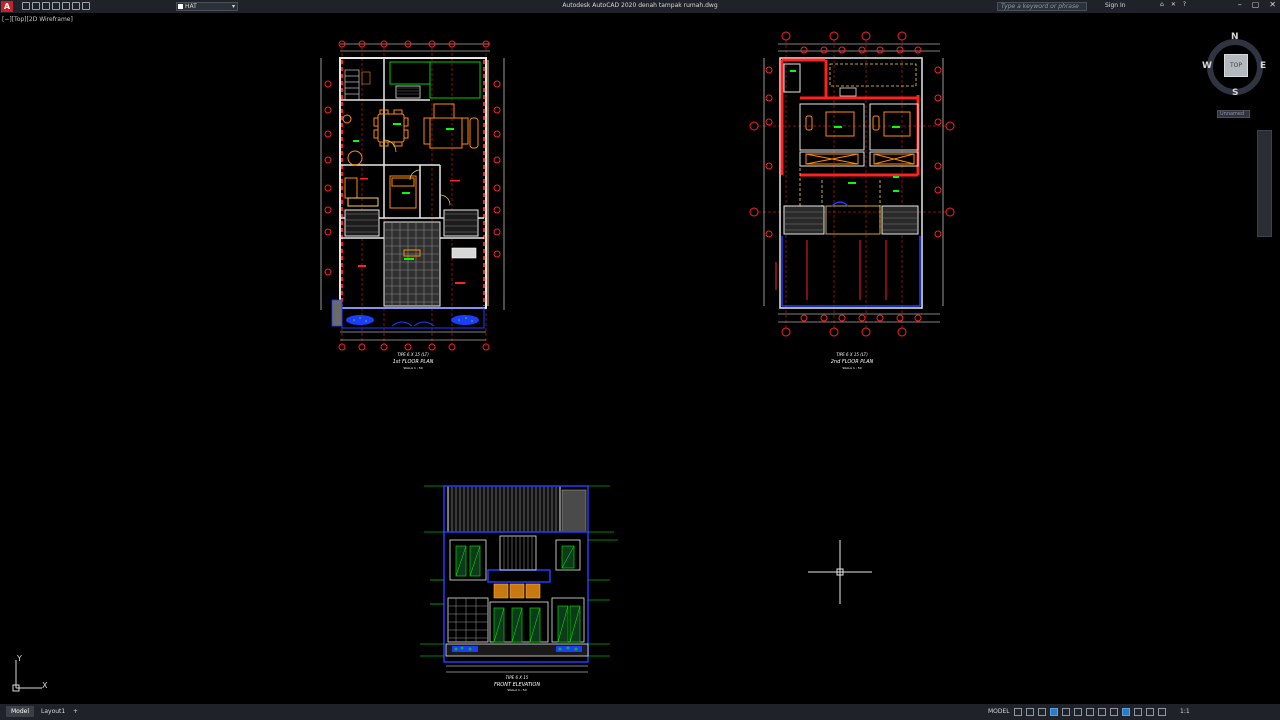  Describe the element at coordinates (852, 354) in the screenshot. I see `plan2-subtitle: TIPE 6 X 15 (LT)` at that location.